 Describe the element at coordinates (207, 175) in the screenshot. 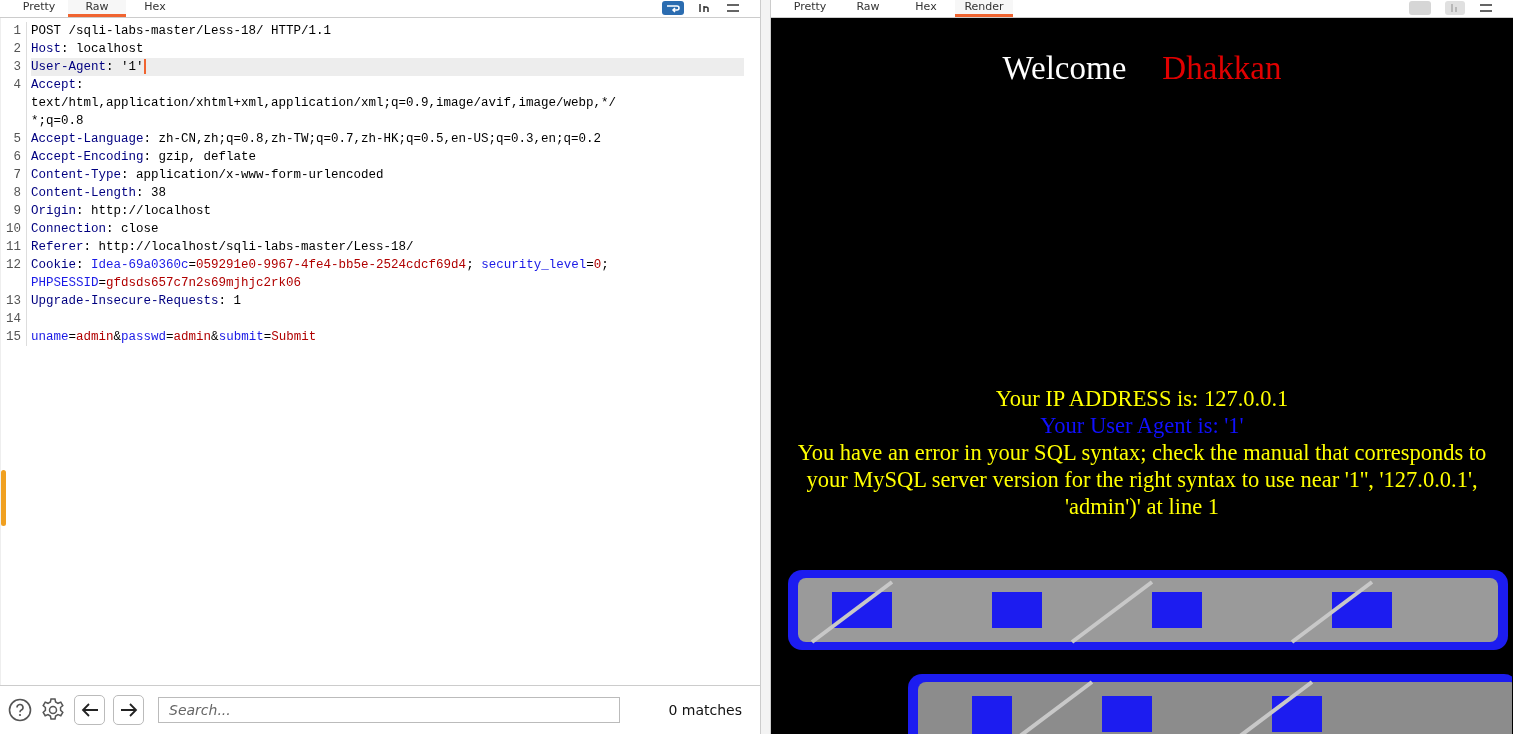

I see `code-line: Content-Type: application/x-www-form-urlencoded` at that location.